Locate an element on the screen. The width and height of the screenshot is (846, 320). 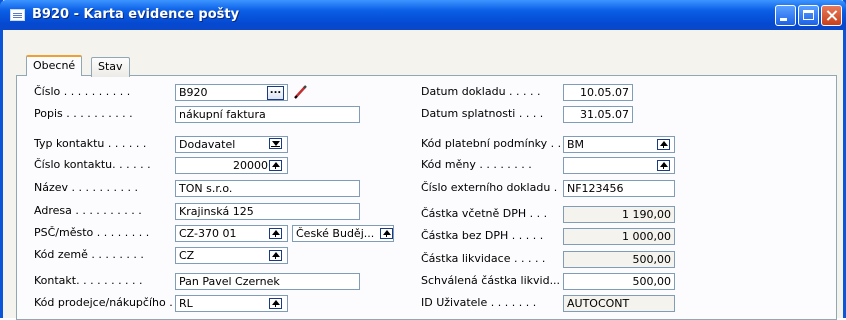
title-bar: B920 - Karta evidence pošty is located at coordinates (423, 15).